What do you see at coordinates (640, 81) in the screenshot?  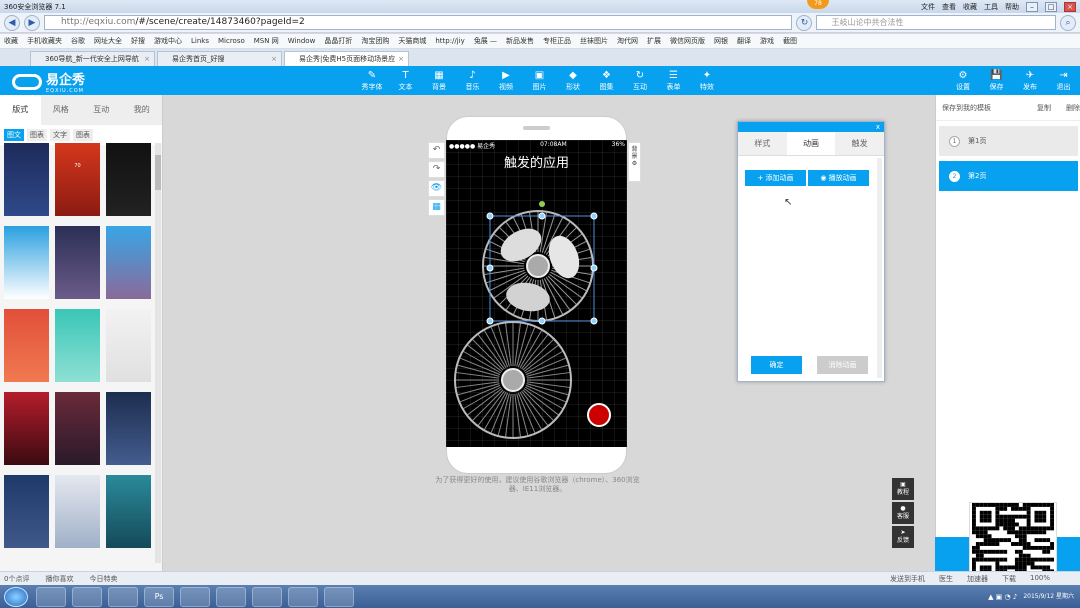 I see `toolbar-interaction-button: ↻ 互动` at bounding box center [640, 81].